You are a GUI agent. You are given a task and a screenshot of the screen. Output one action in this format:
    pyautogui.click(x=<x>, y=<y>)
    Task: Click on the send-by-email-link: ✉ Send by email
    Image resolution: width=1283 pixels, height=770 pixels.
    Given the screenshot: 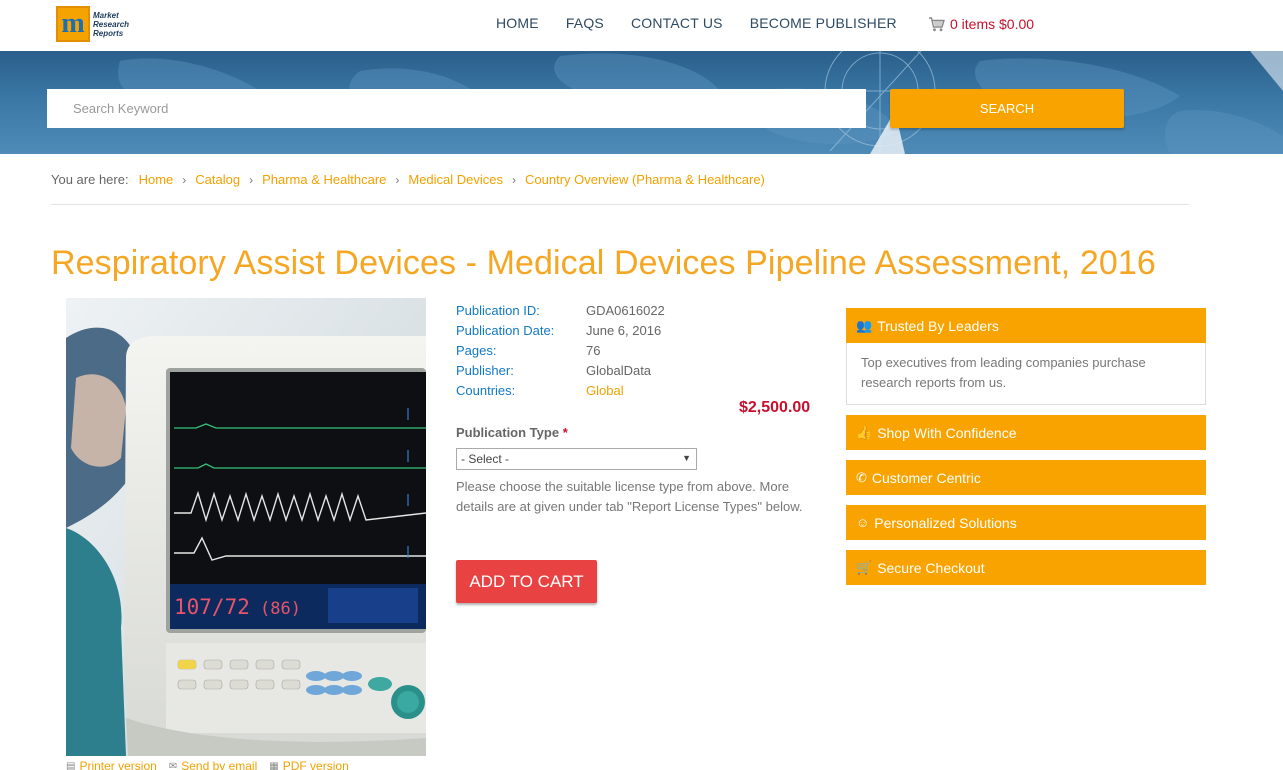 What is the action you would take?
    pyautogui.click(x=213, y=764)
    